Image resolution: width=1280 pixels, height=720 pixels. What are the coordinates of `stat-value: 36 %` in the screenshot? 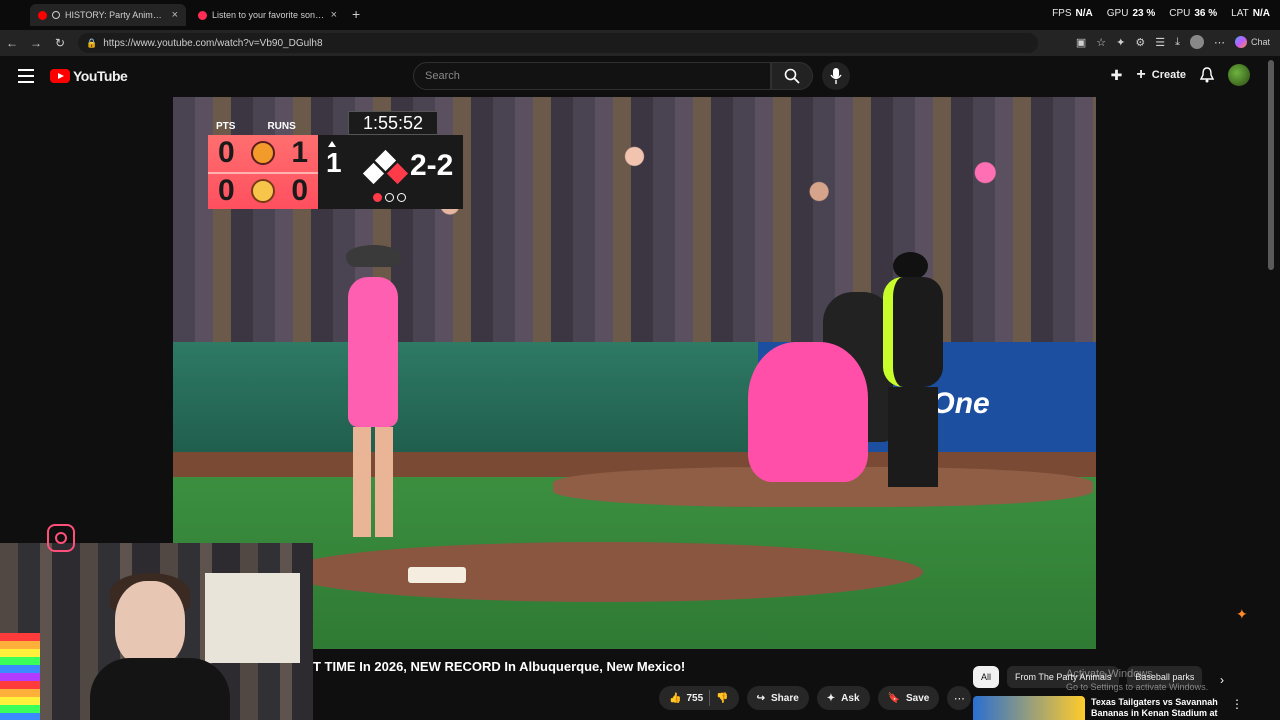 It's located at (1206, 13).